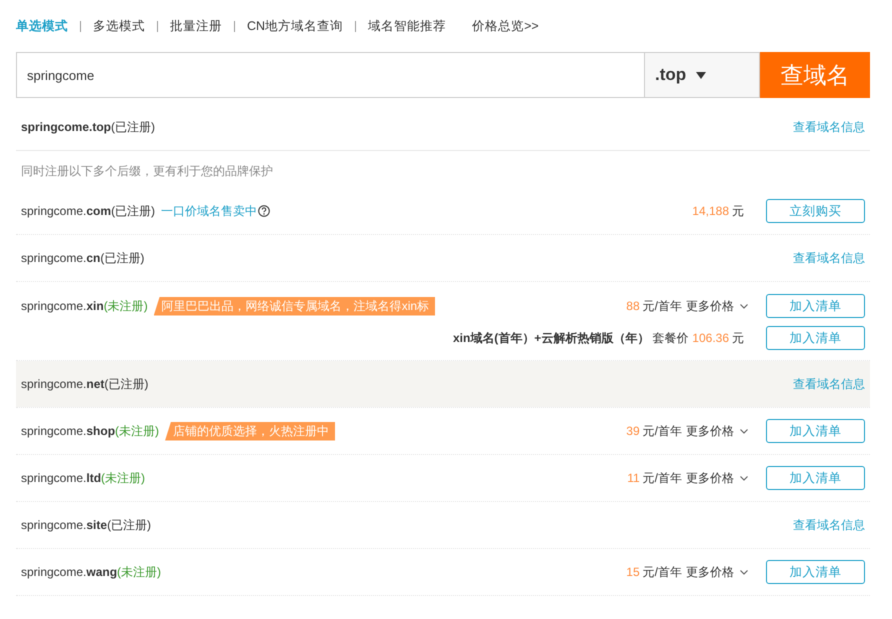 This screenshot has height=619, width=892. I want to click on mode-tab: 单选模式, so click(48, 26).